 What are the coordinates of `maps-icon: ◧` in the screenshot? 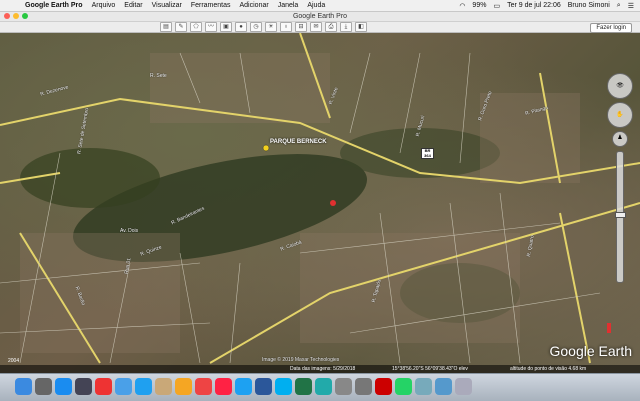 It's located at (361, 27).